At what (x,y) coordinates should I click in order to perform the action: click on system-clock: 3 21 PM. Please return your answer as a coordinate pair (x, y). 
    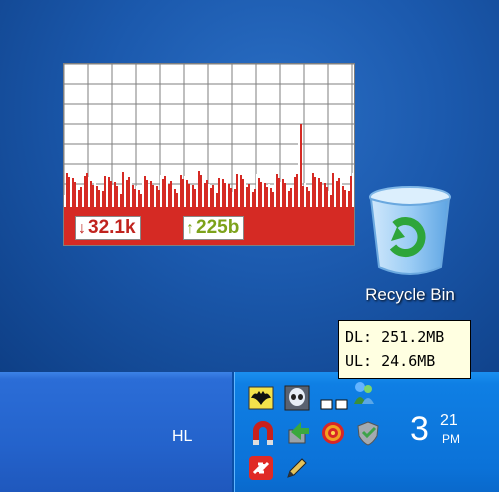
    Looking at the image, I should click on (435, 429).